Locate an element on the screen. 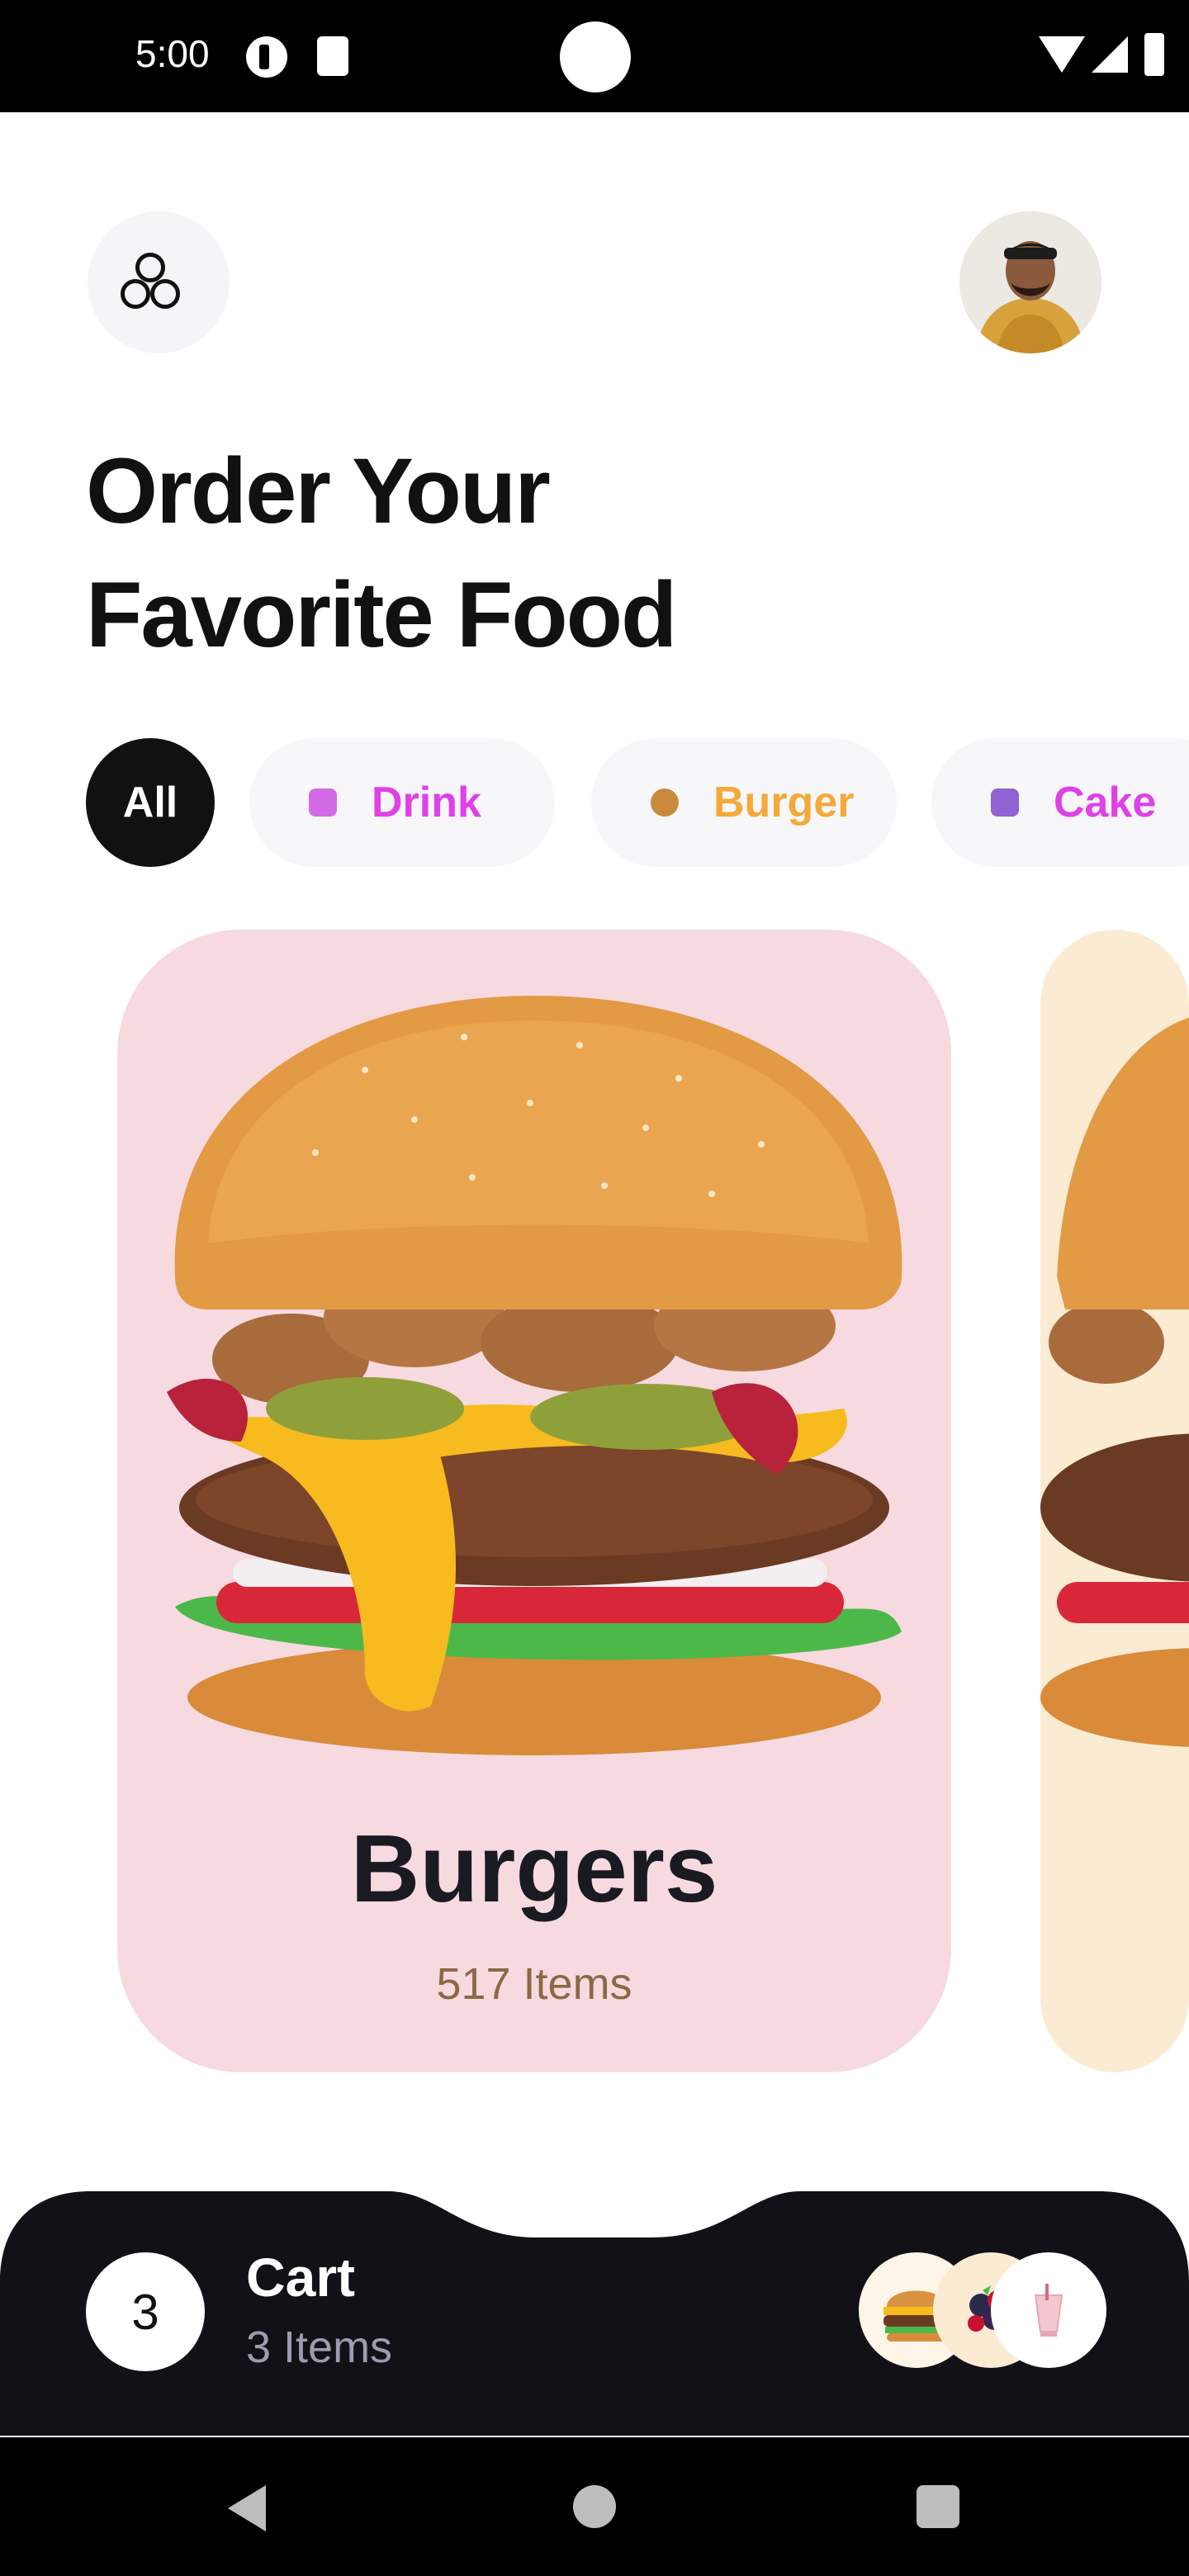  status-bar: 5:00 is located at coordinates (594, 56).